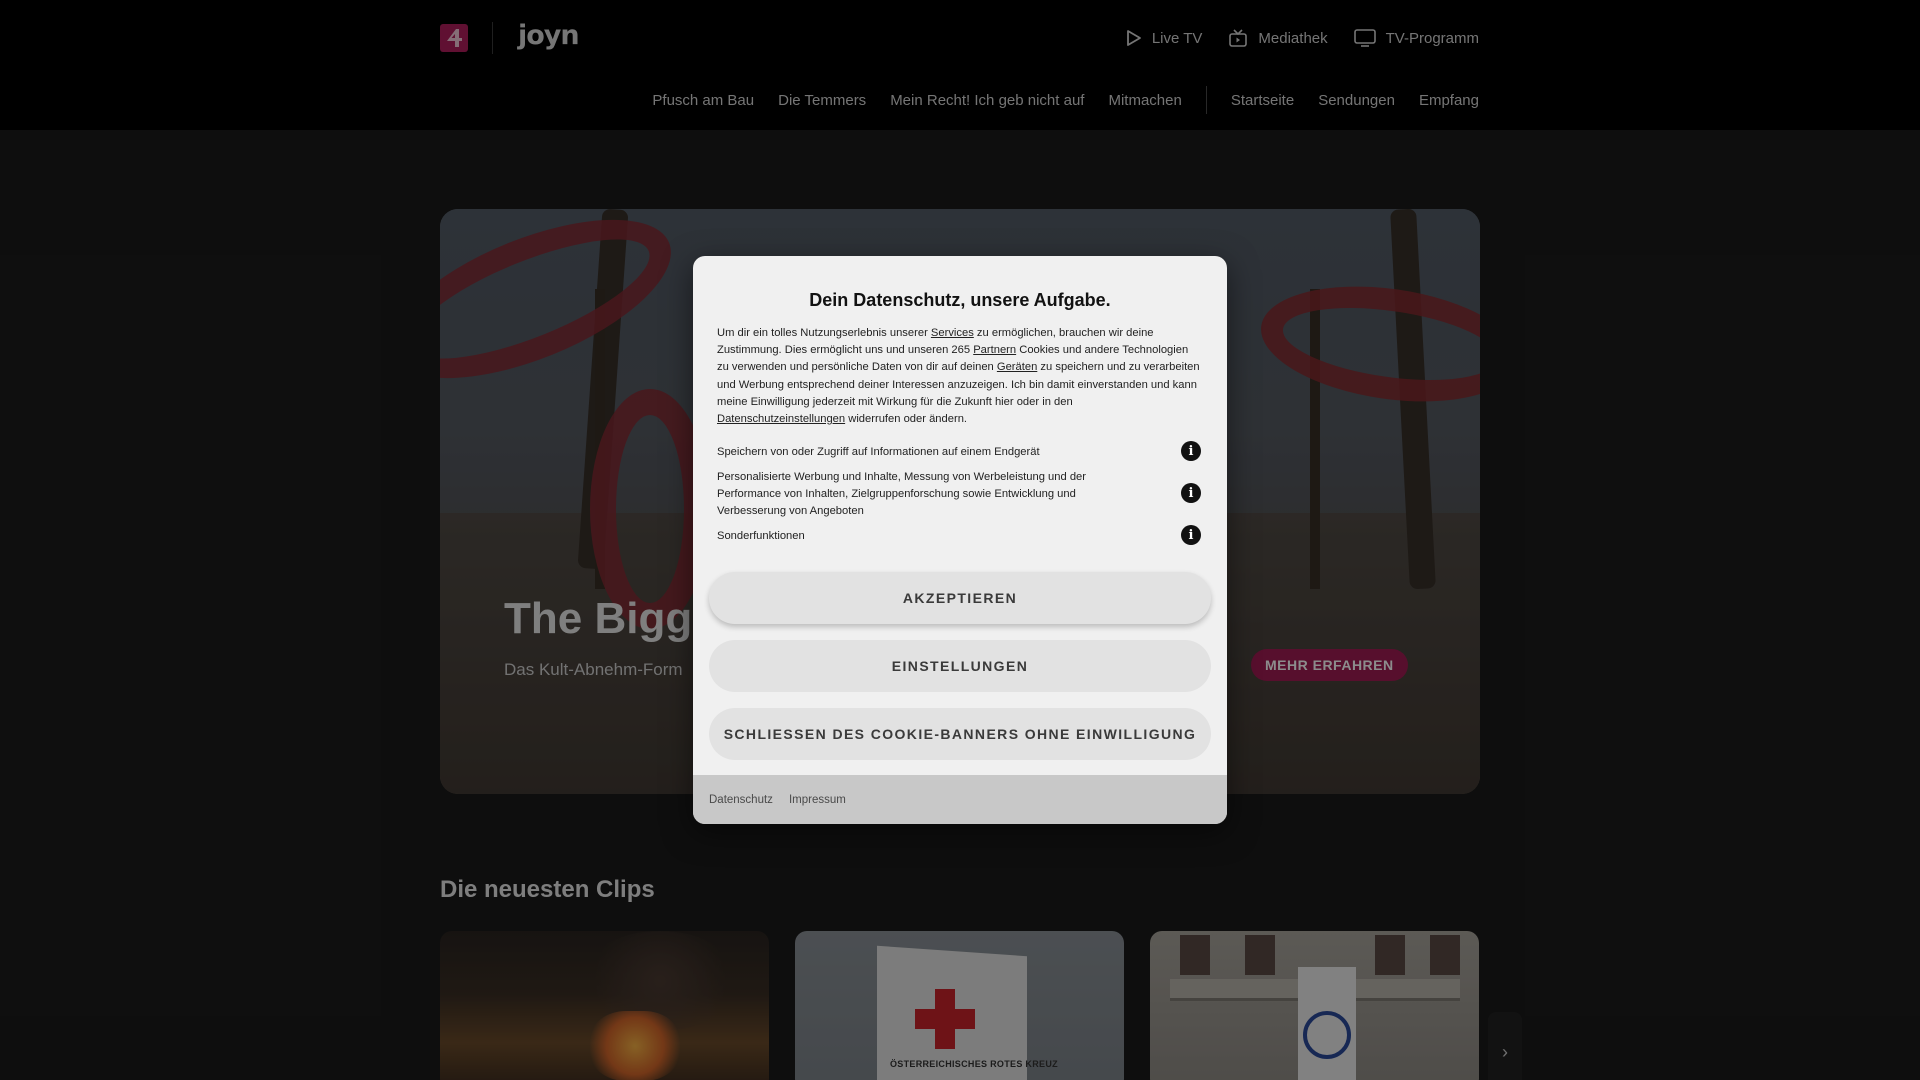  I want to click on accept-button: AKZEPTIEREN, so click(960, 598).